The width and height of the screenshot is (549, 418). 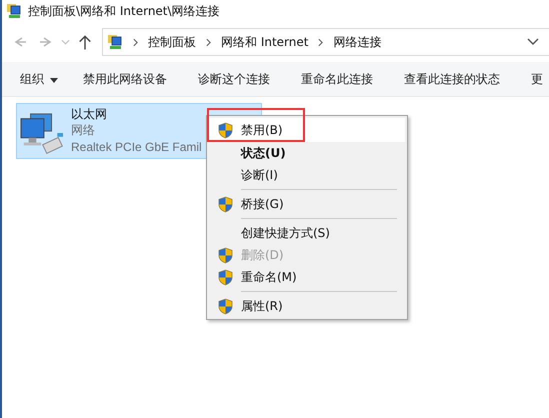 What do you see at coordinates (307, 233) in the screenshot?
I see `menu-item: 创建快捷方式(S)` at bounding box center [307, 233].